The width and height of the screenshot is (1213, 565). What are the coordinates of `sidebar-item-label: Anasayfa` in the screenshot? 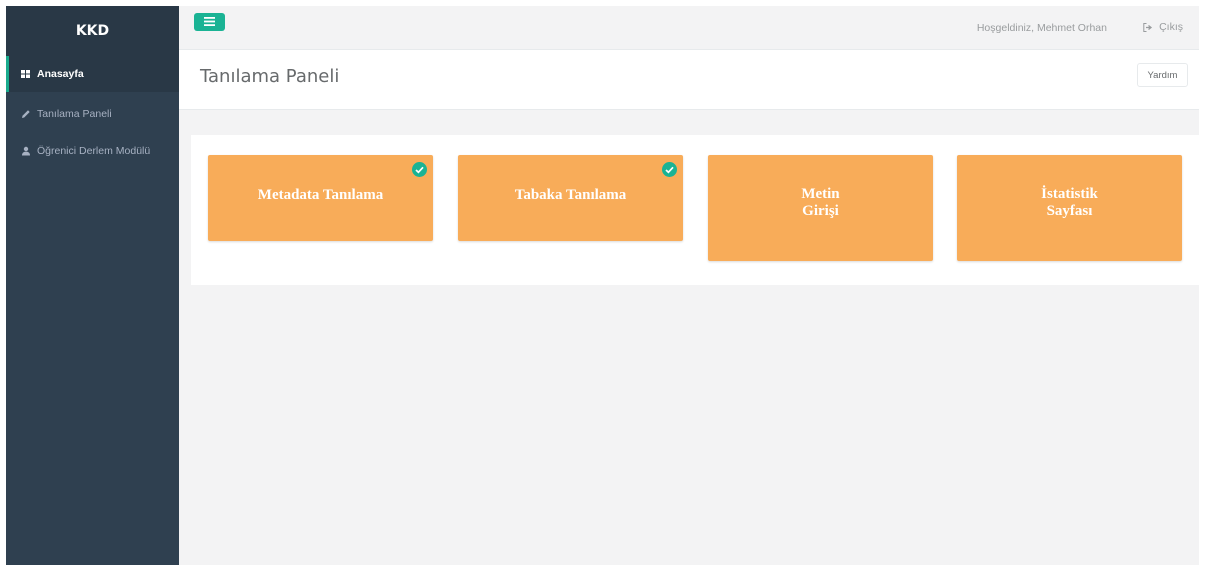 It's located at (60, 74).